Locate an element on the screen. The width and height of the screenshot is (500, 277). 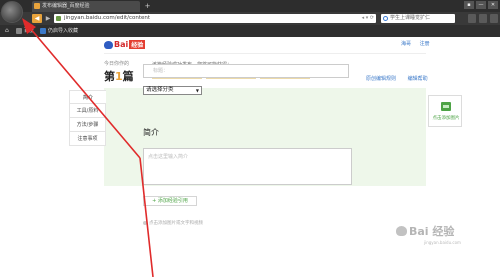
category-select: 请选择分类 ▼ is located at coordinates (172, 90).